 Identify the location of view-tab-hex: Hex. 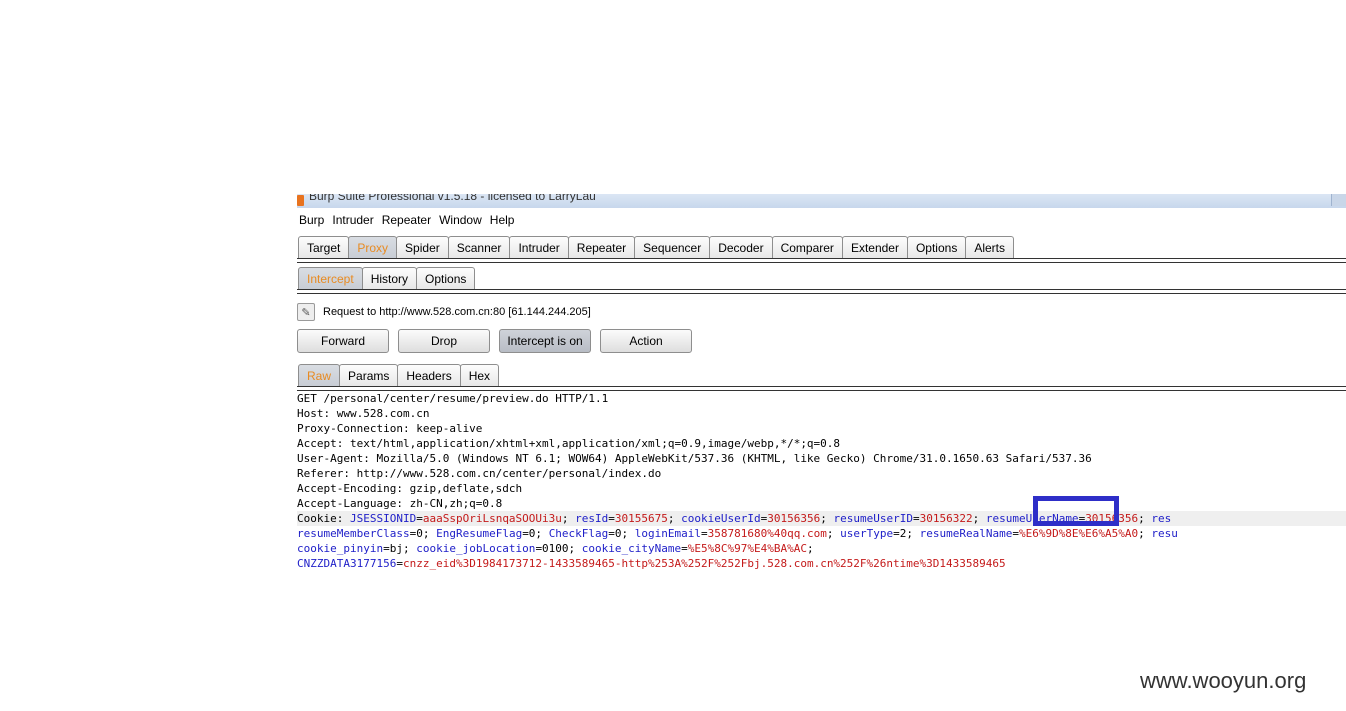
(479, 375).